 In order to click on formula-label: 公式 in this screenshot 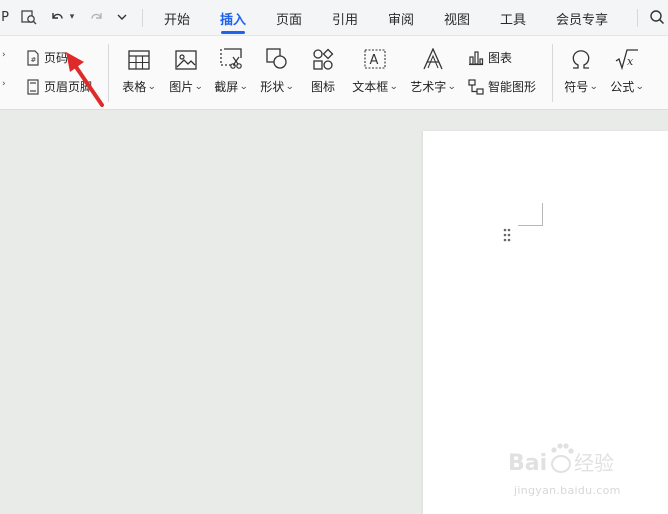, I will do `click(622, 87)`.